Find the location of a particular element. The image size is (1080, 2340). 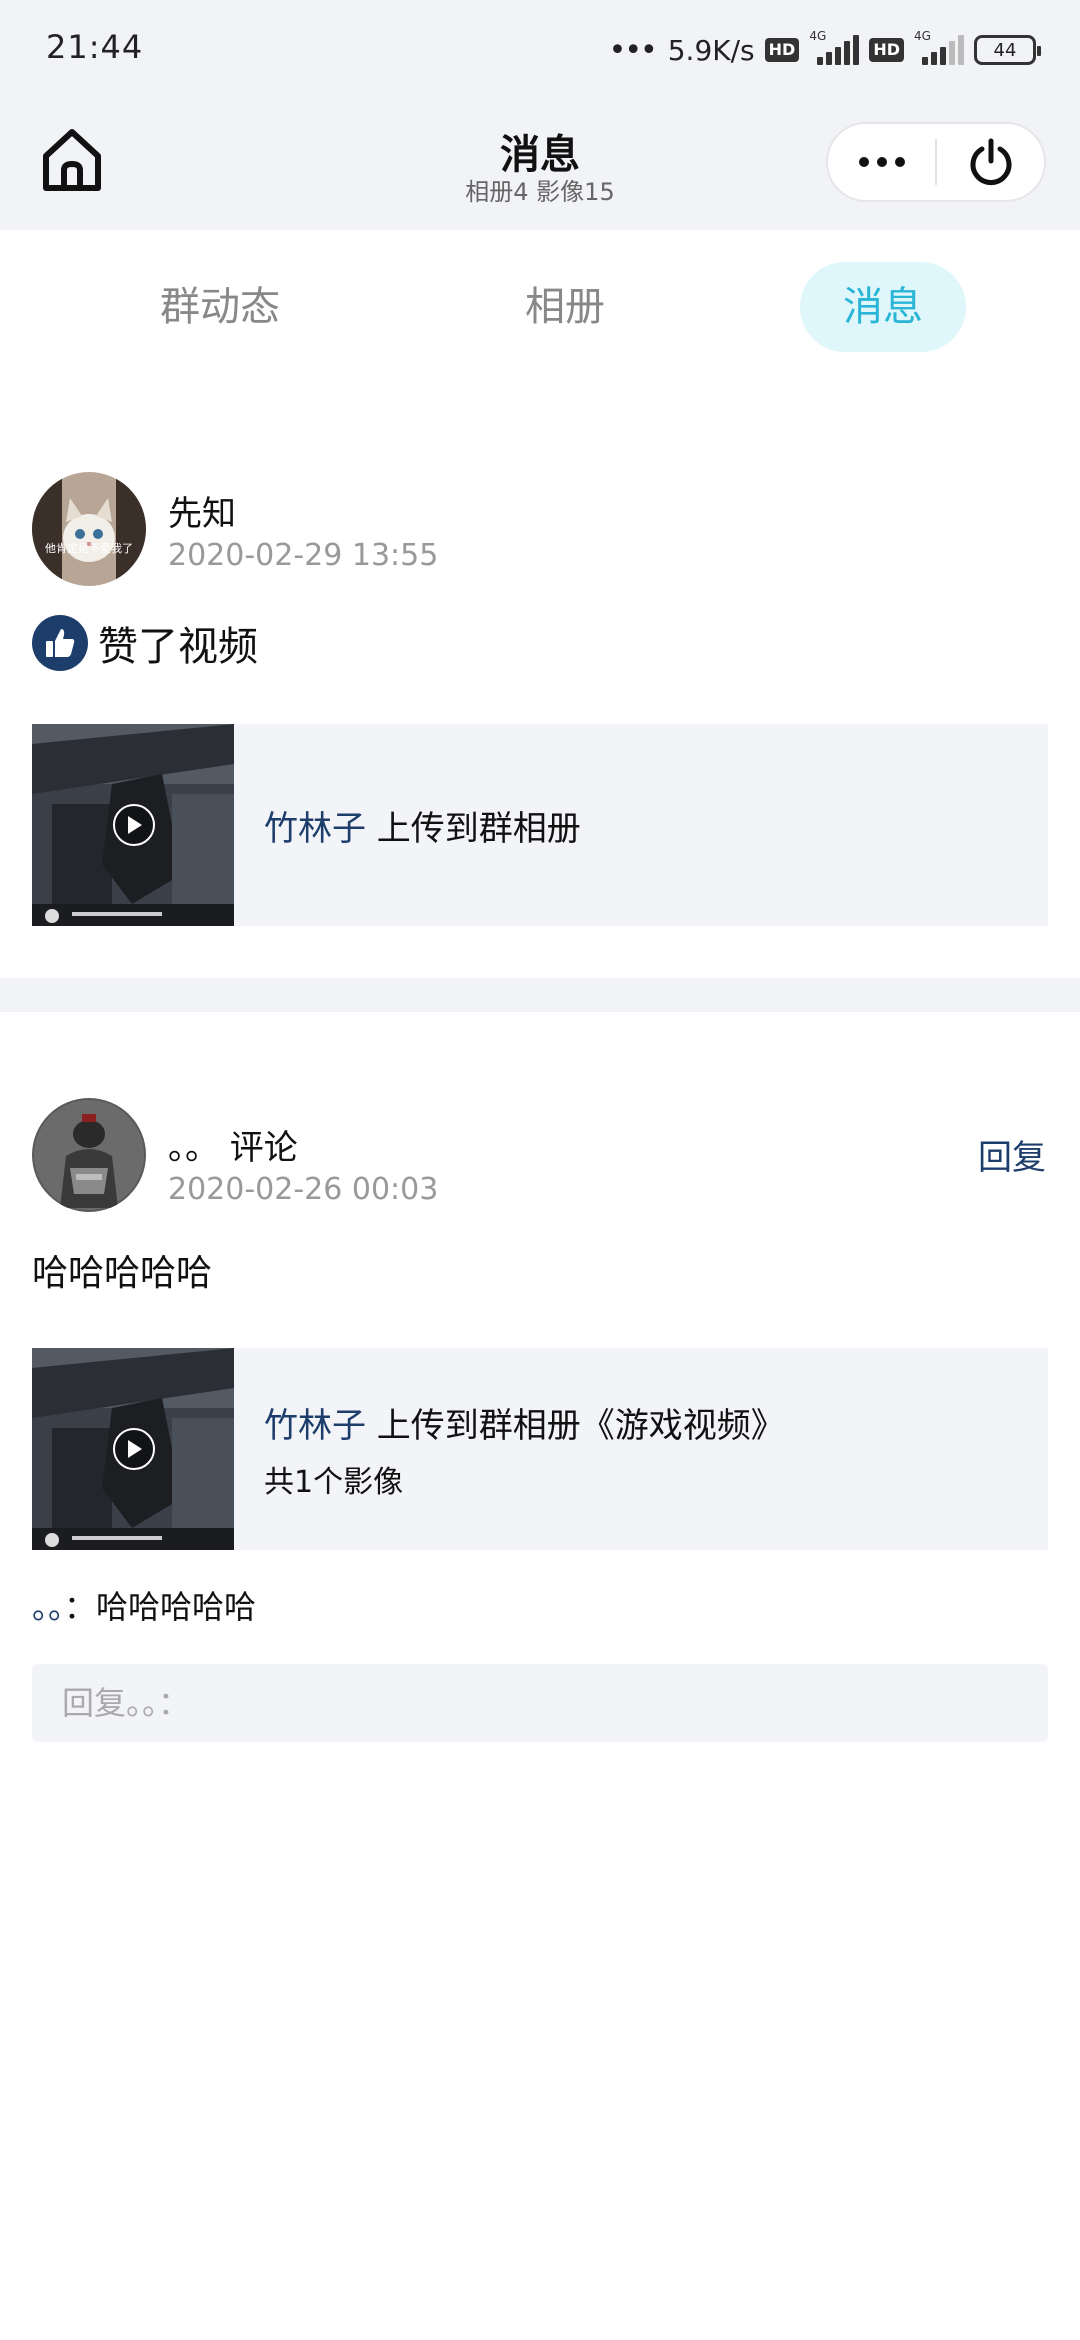

reply-button: 回复 is located at coordinates (1012, 1154).